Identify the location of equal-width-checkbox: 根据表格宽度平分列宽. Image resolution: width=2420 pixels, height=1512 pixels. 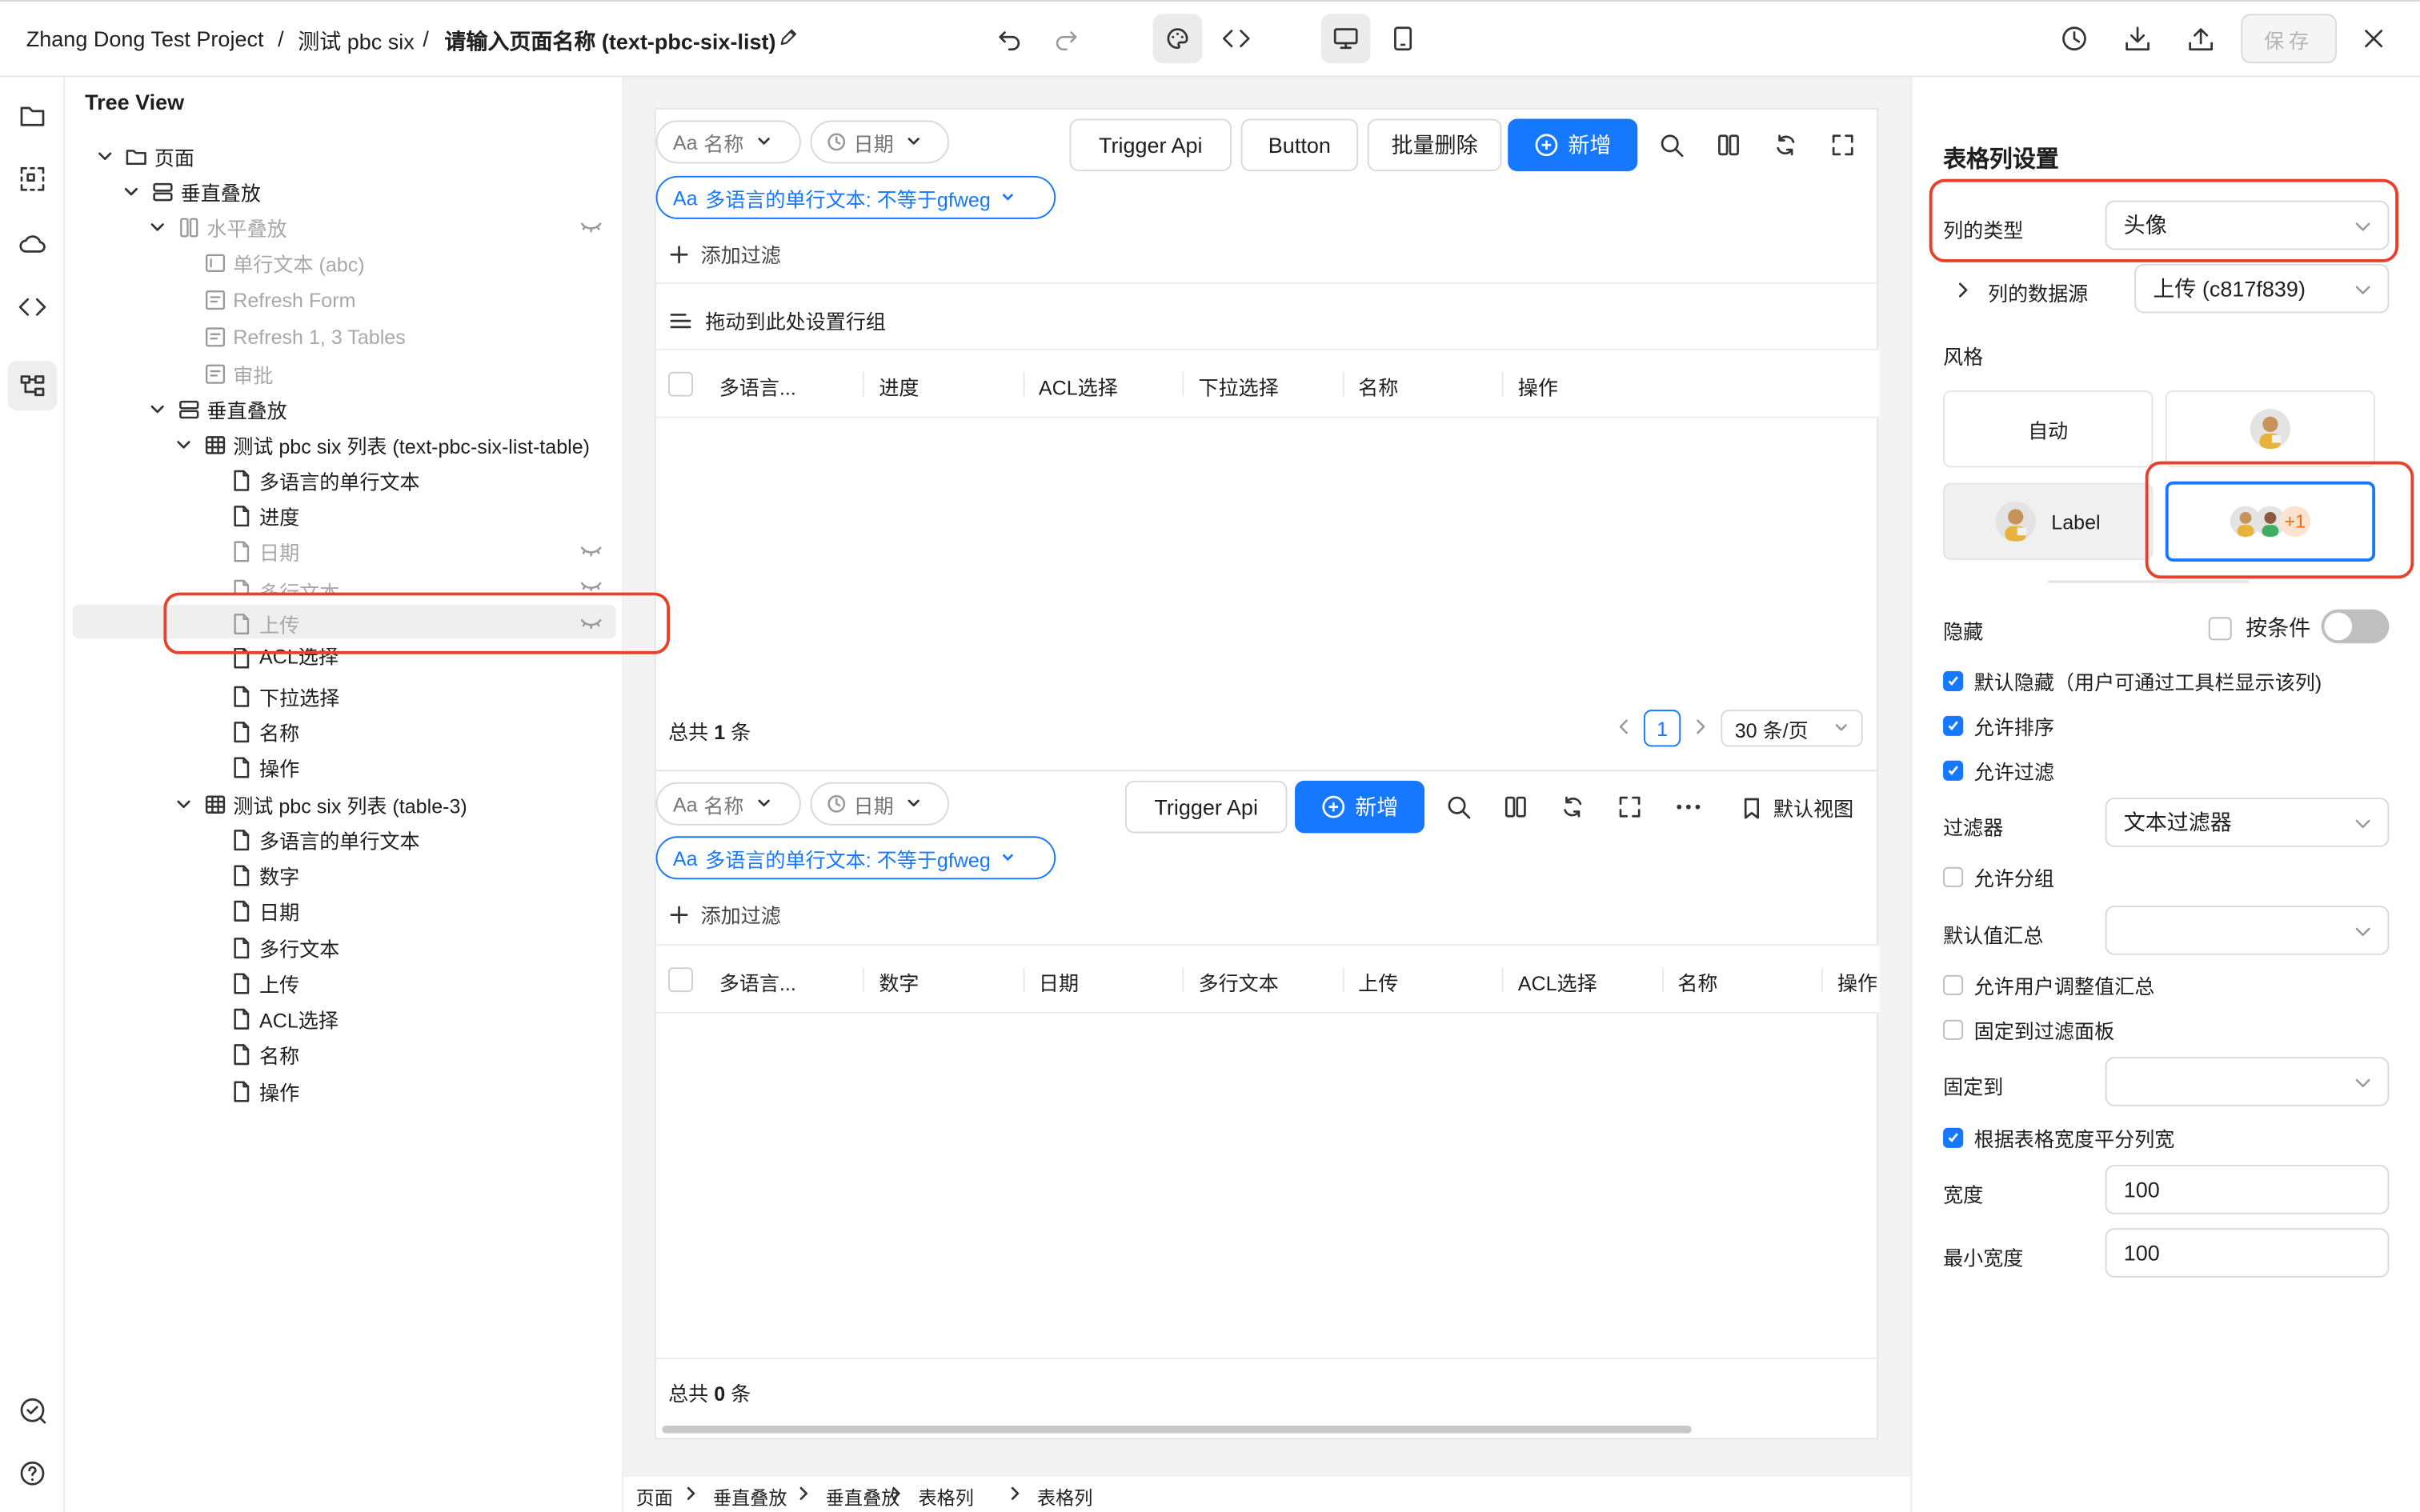
(2058, 1137).